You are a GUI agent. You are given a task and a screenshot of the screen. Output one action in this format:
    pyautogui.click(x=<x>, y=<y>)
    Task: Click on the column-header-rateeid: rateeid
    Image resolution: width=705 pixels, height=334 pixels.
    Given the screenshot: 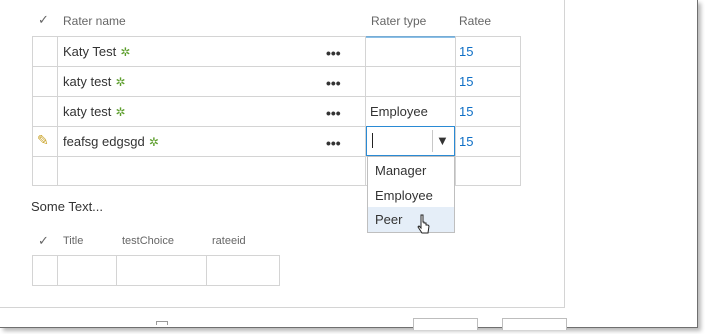 What is the action you would take?
    pyautogui.click(x=229, y=241)
    